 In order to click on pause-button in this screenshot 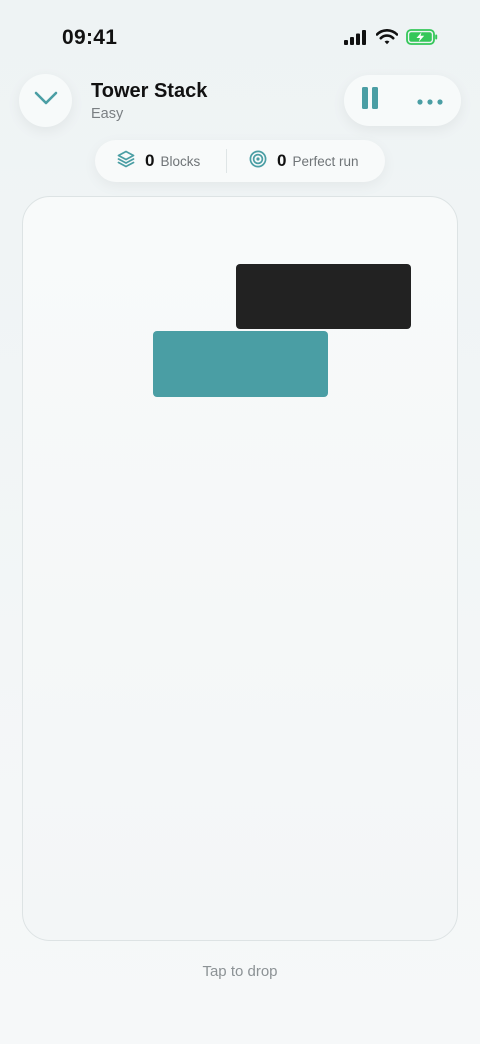, I will do `click(370, 101)`.